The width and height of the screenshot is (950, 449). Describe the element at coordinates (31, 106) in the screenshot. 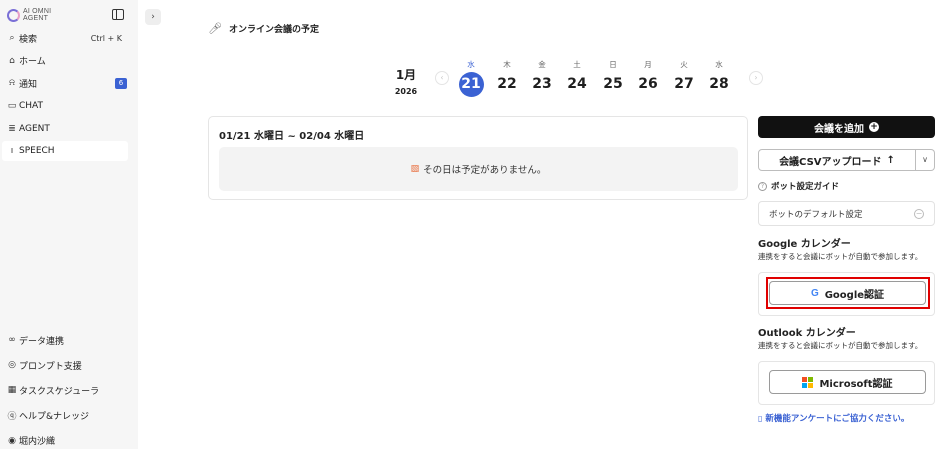

I see `sidebar-item-label: CHAT` at that location.